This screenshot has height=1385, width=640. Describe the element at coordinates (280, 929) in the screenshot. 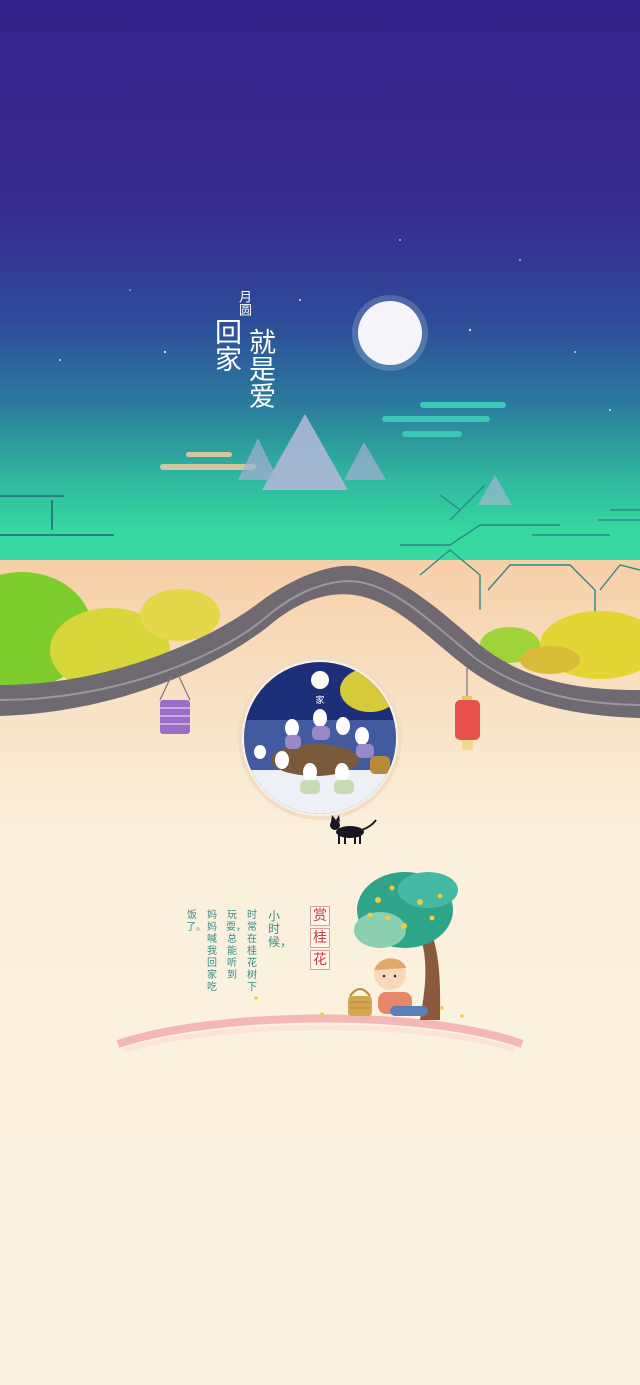

I see `poem-line-1: 小时候，` at that location.